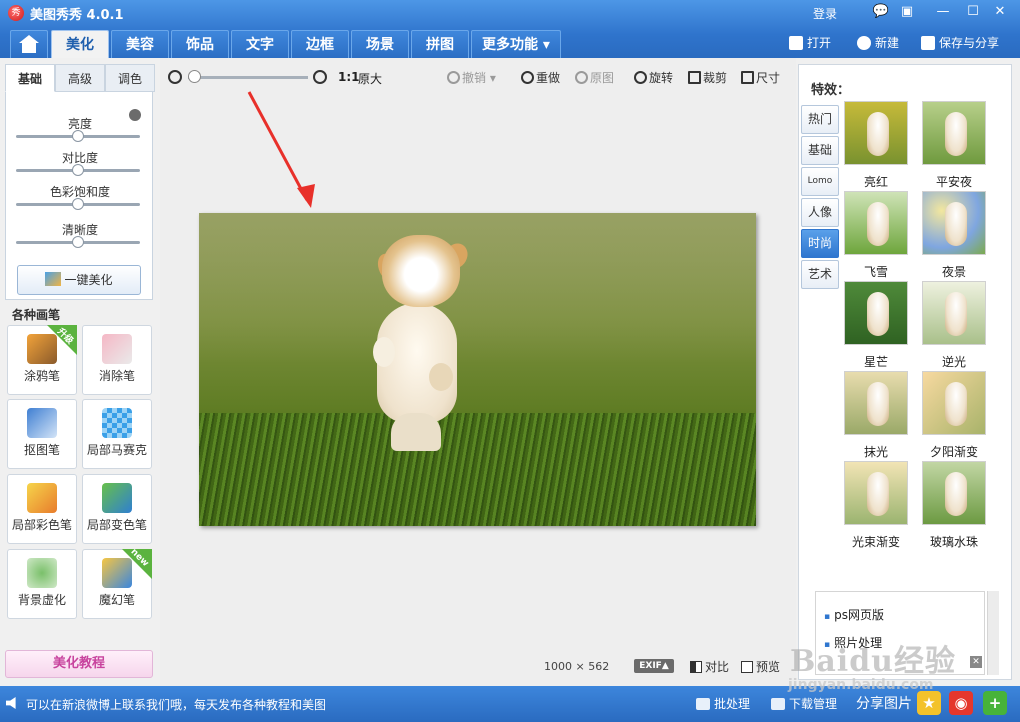 The image size is (1020, 722). I want to click on contrast-slider, so click(78, 170).